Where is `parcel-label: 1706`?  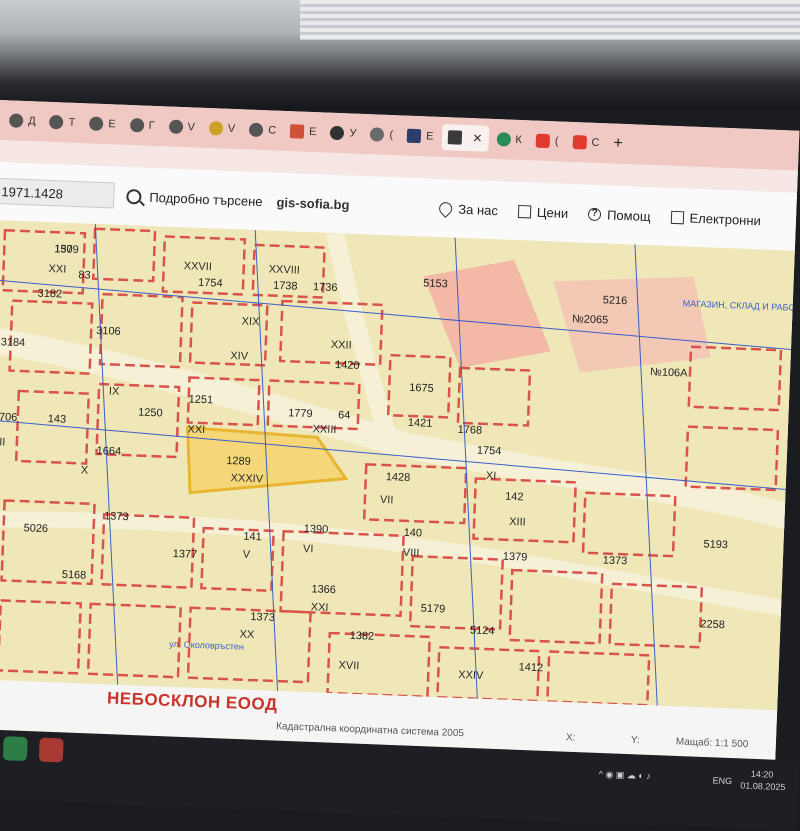
parcel-label: 1706 is located at coordinates (9, 417).